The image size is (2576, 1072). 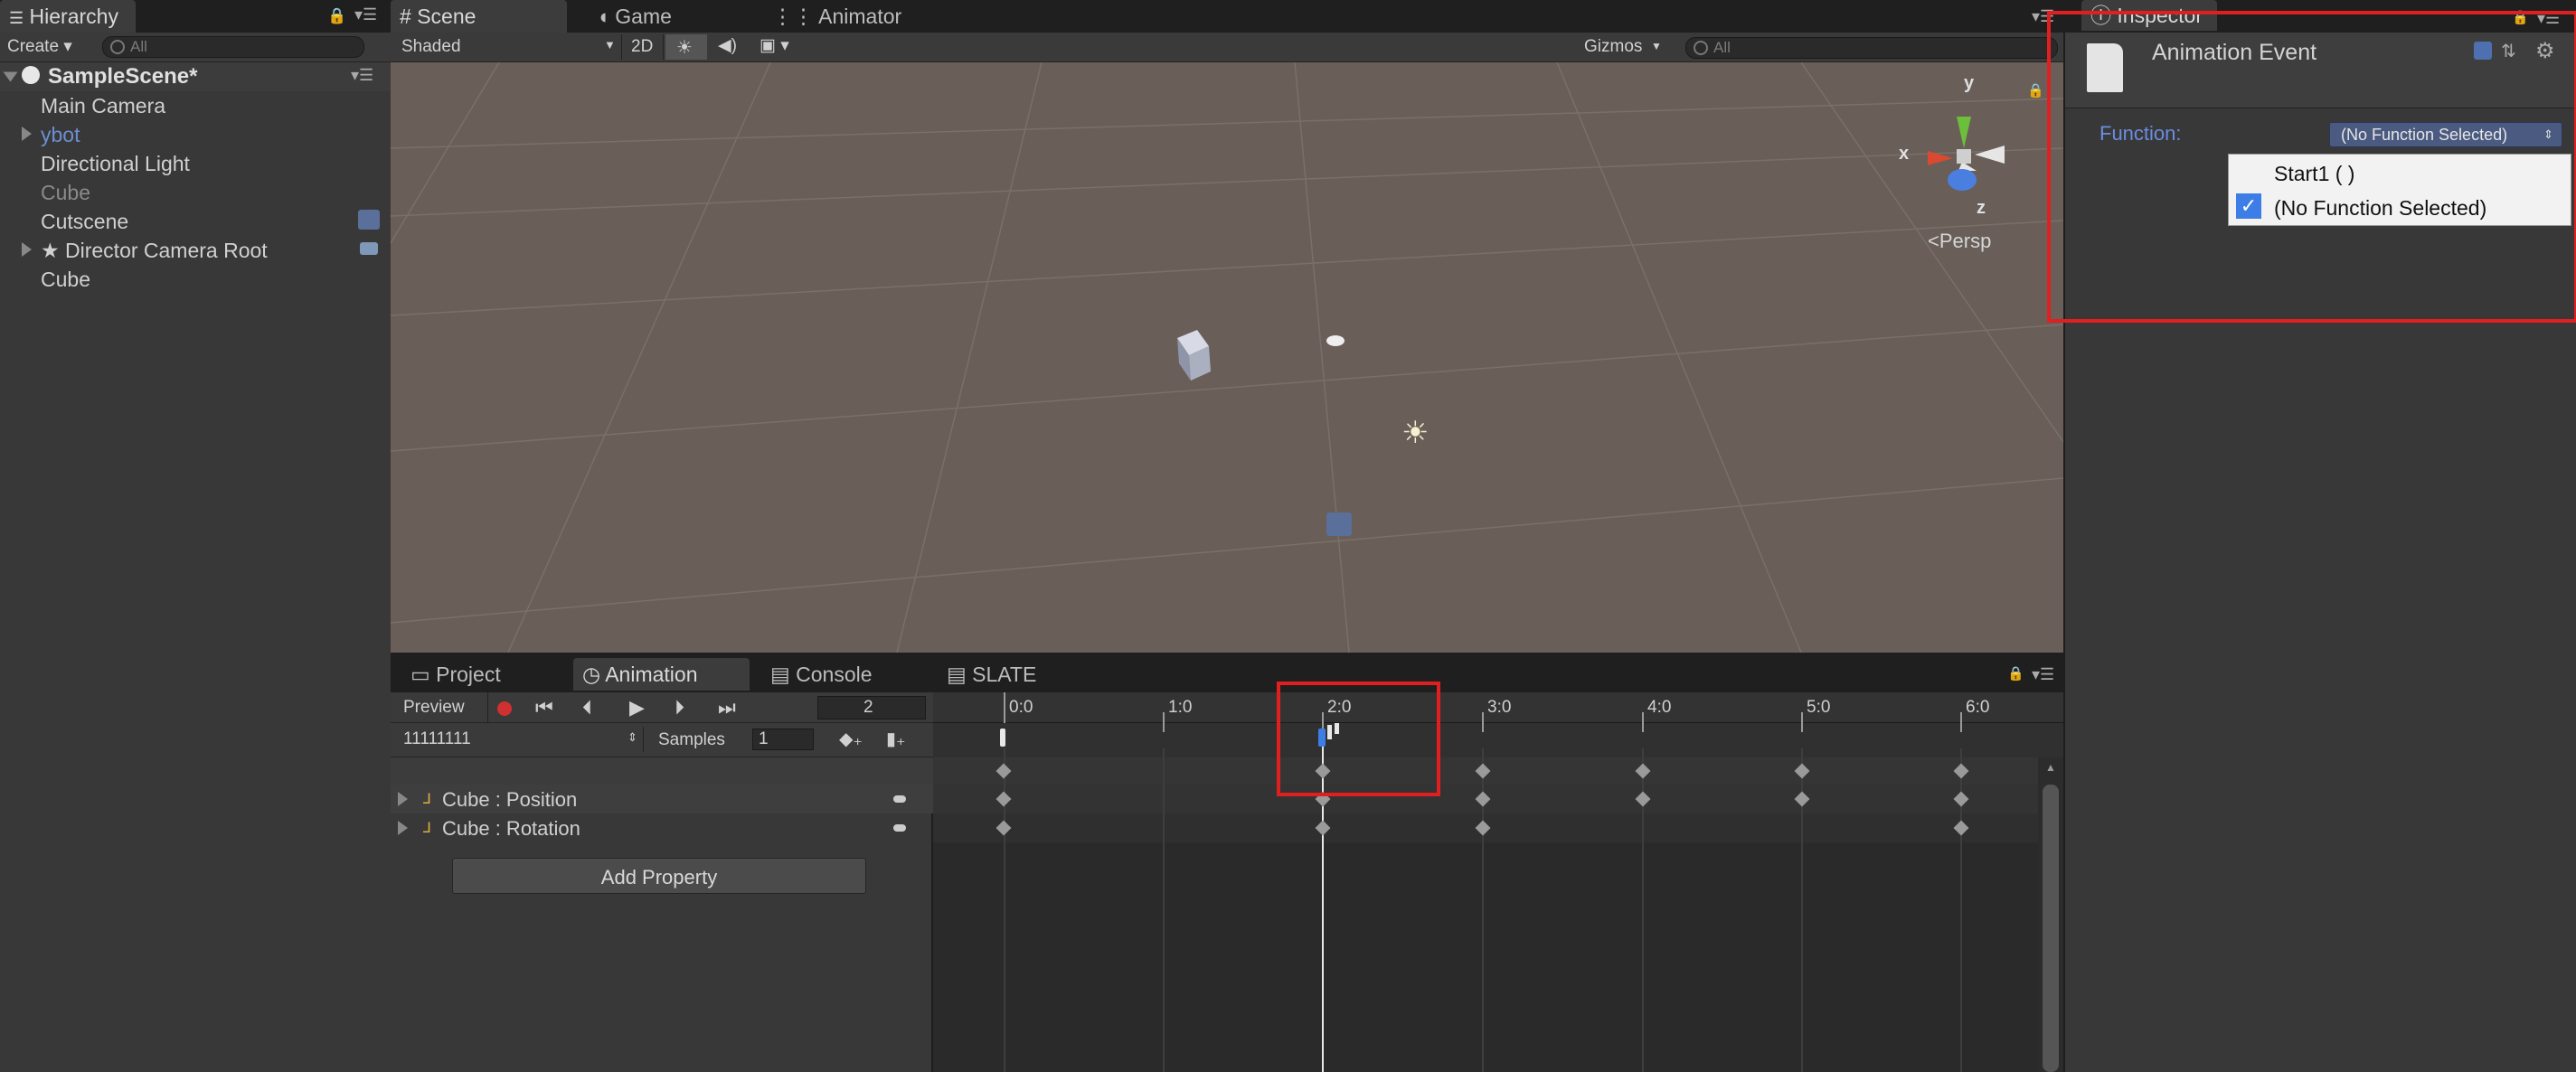 What do you see at coordinates (1358, 739) in the screenshot?
I see `highlight-box-event` at bounding box center [1358, 739].